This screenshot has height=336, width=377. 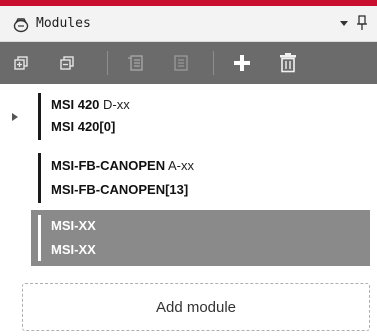 I want to click on module-name: MSI-XX, so click(x=73, y=225).